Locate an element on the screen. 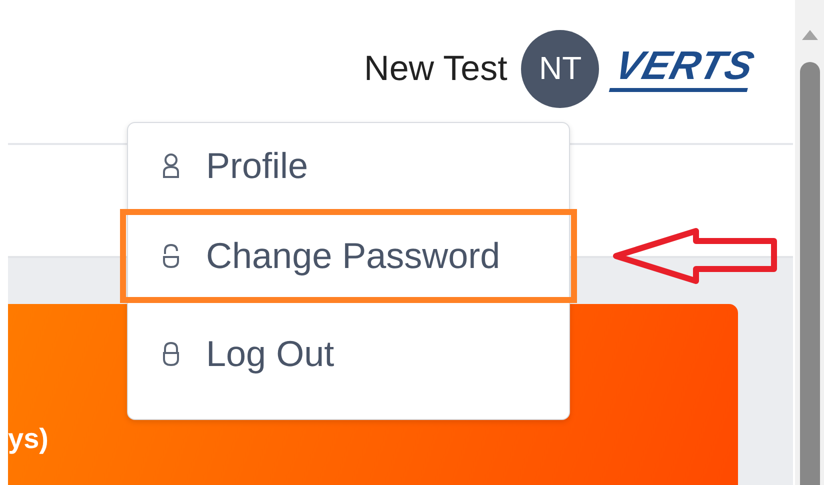  scrollbar is located at coordinates (809, 242).